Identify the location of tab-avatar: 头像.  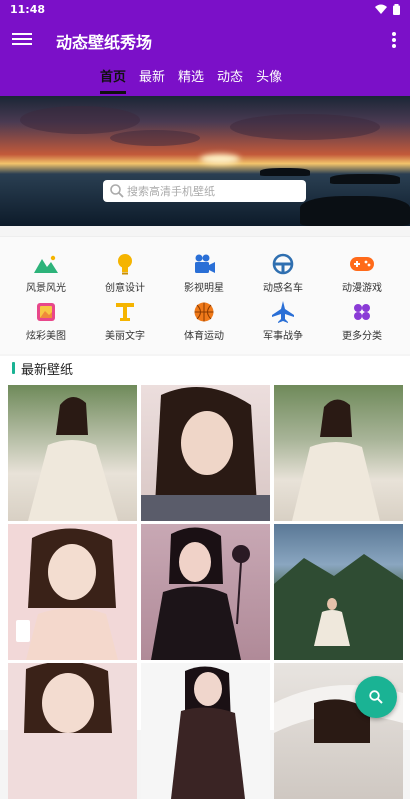
(269, 80).